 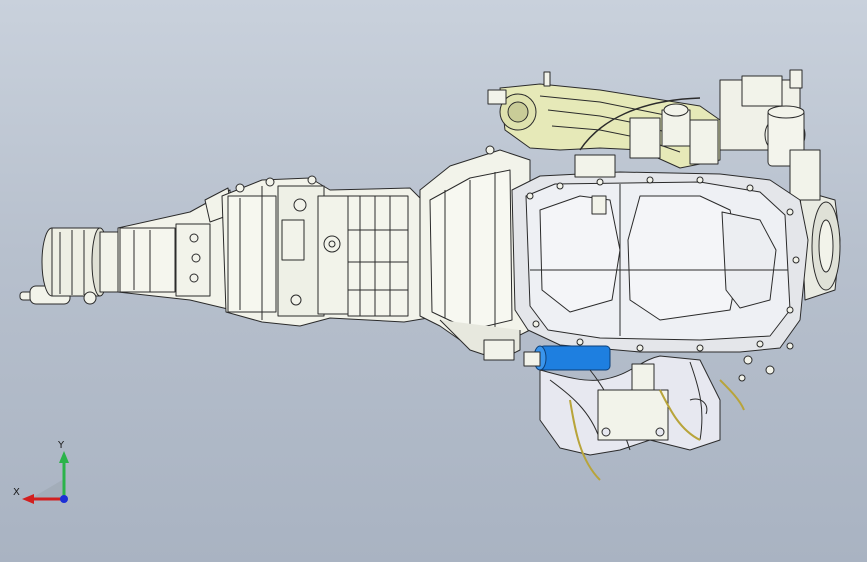 I want to click on exhaust-manifold, so click(x=630, y=405).